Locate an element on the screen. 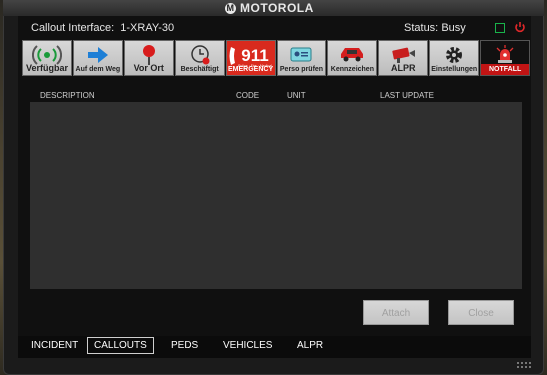 The image size is (547, 375). panic-icon is located at coordinates (505, 54).